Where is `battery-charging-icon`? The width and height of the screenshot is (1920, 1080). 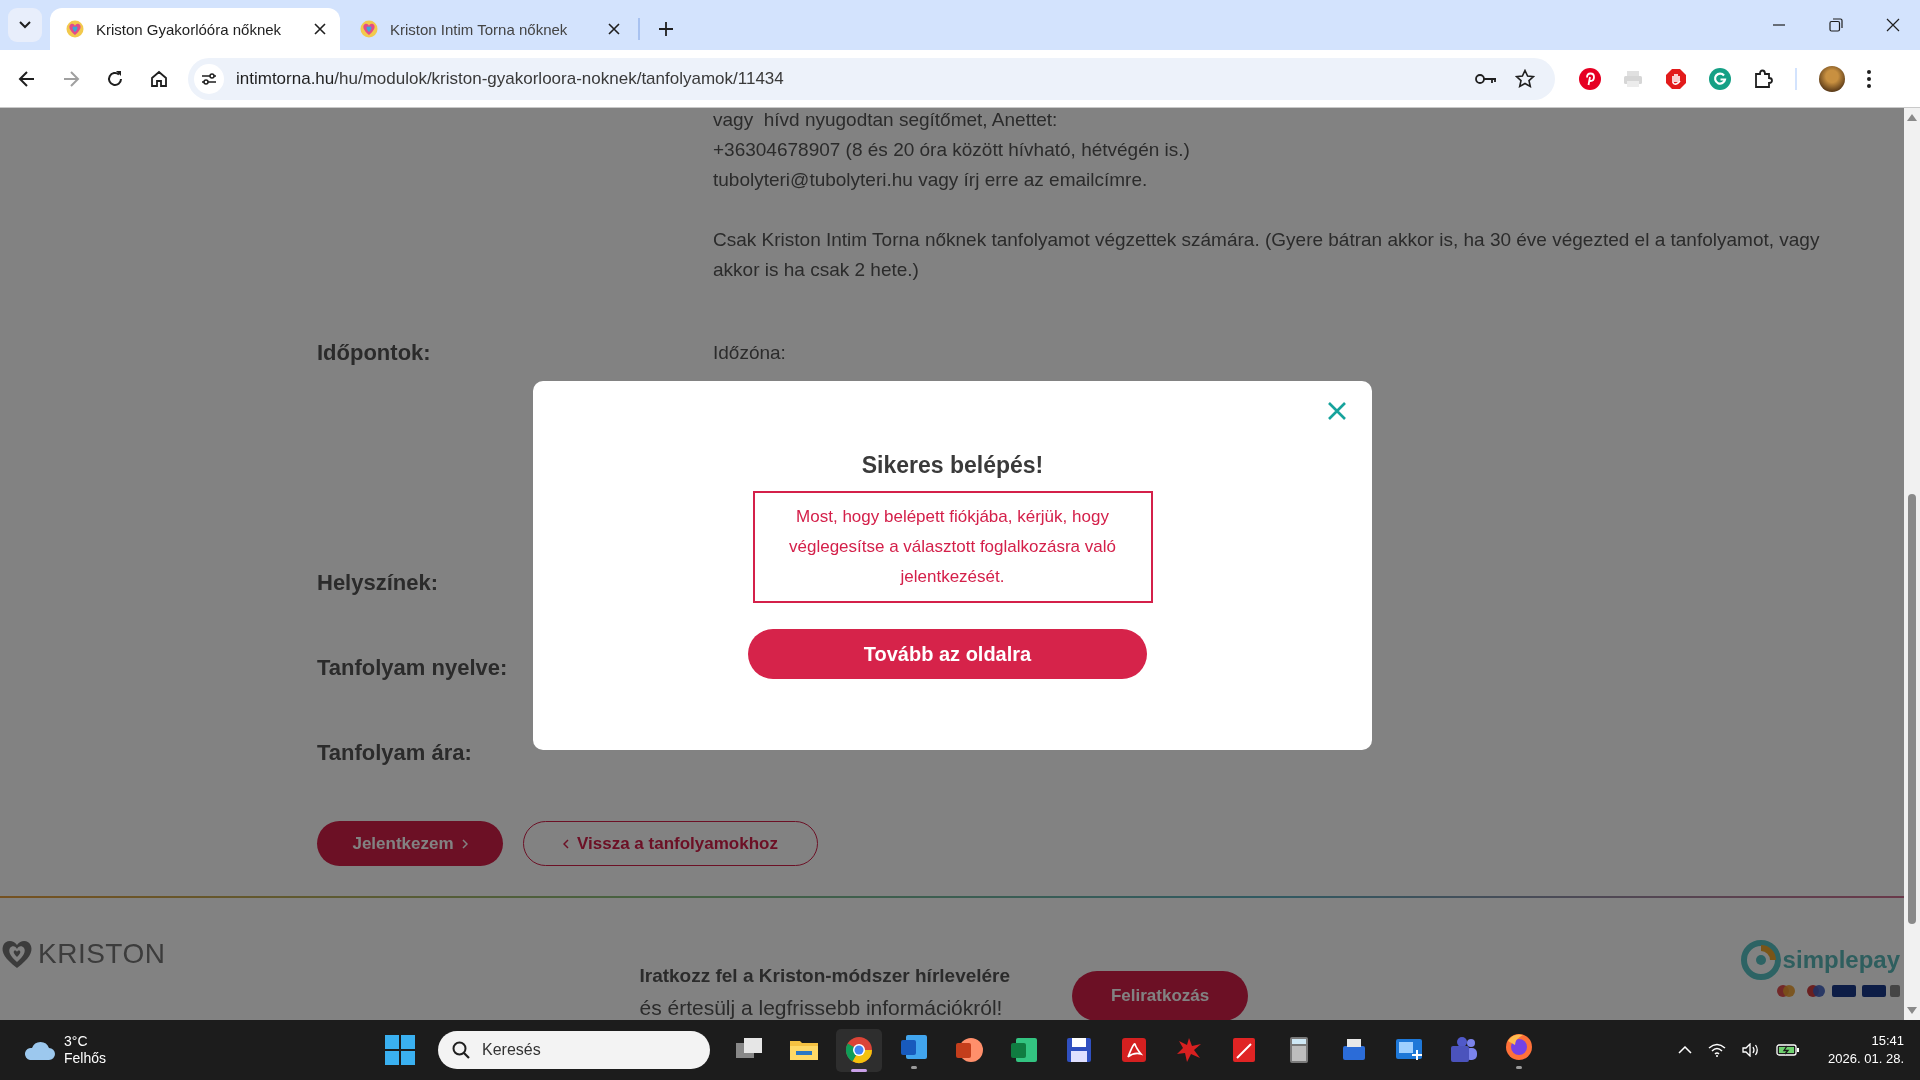 battery-charging-icon is located at coordinates (1788, 1050).